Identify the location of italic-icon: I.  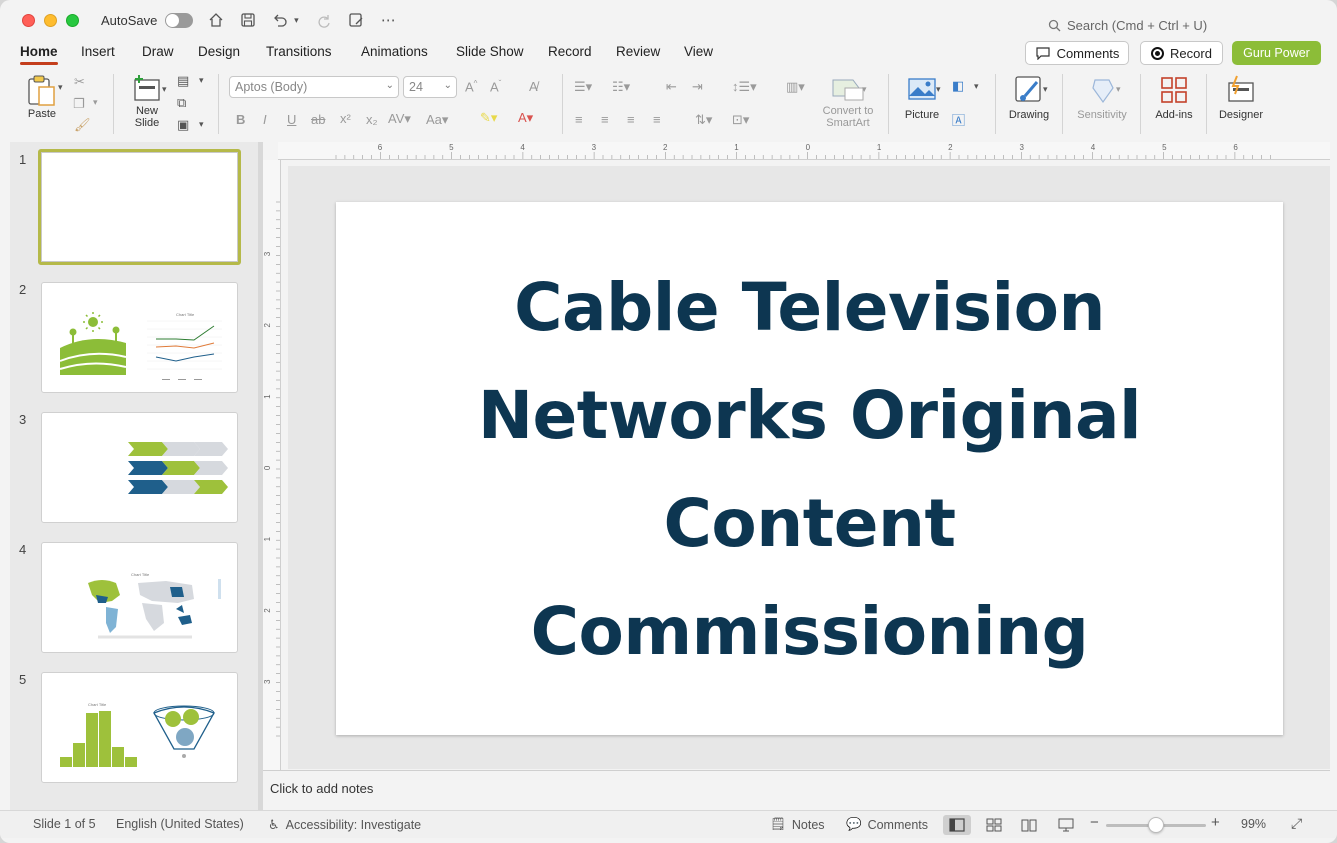
(265, 119).